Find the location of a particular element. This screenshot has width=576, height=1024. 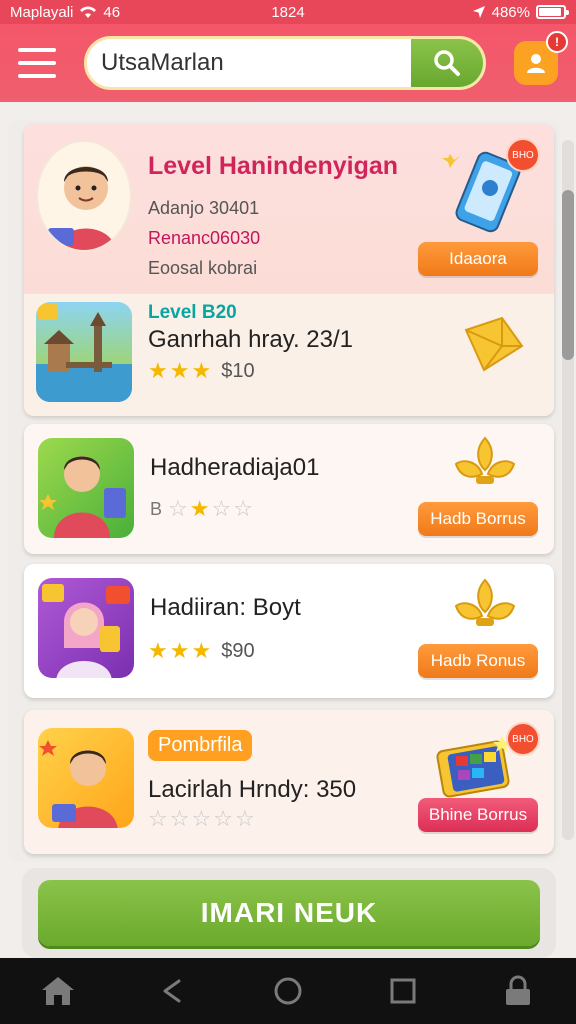

battery-icon is located at coordinates (552, 12).